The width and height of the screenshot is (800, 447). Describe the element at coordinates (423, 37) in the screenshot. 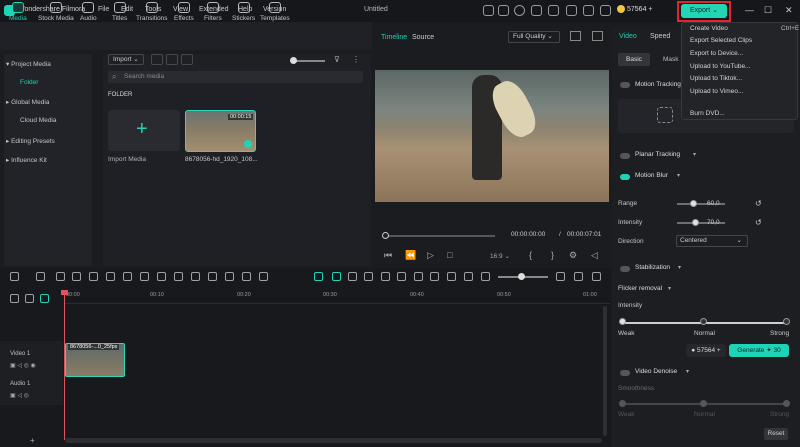

I see `tab-source: Source` at that location.